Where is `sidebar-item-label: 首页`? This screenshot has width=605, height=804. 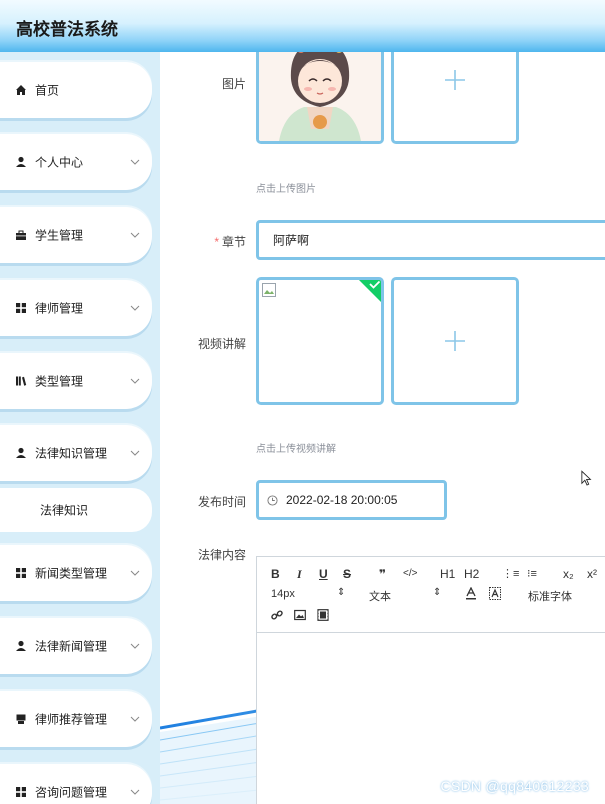
sidebar-item-label: 首页 is located at coordinates (47, 90).